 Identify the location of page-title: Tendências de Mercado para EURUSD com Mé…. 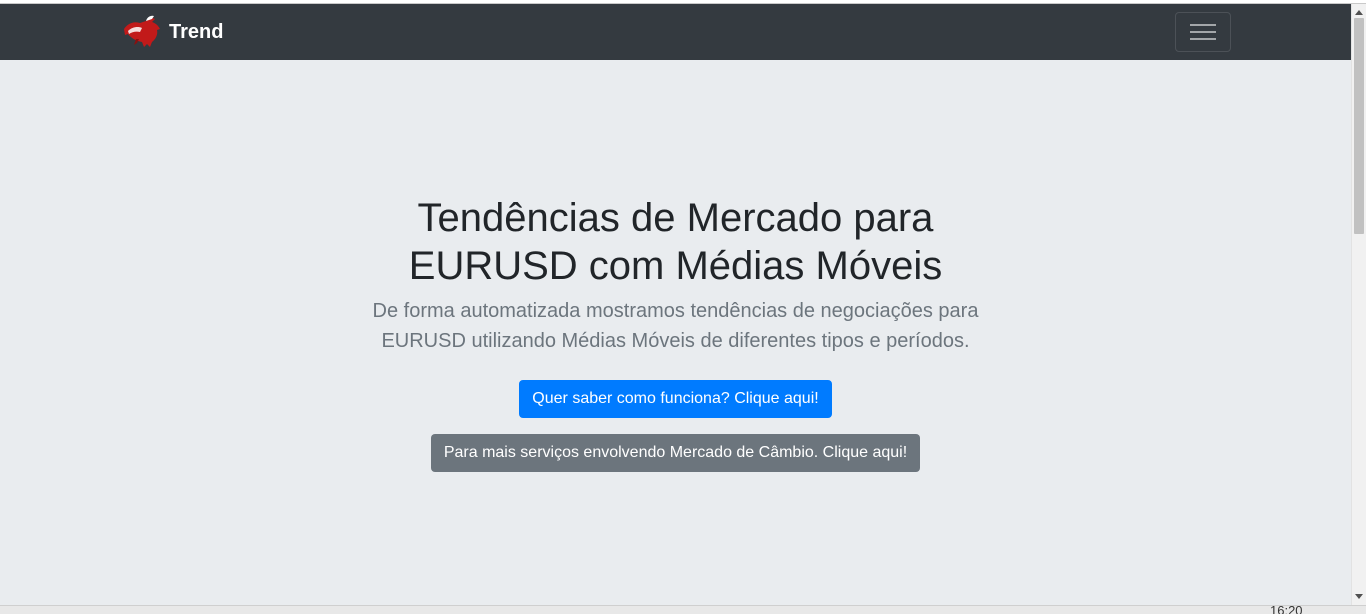
(675, 242).